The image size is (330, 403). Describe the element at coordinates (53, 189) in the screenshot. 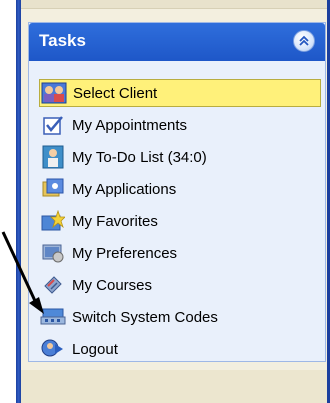

I see `applications-icon` at that location.